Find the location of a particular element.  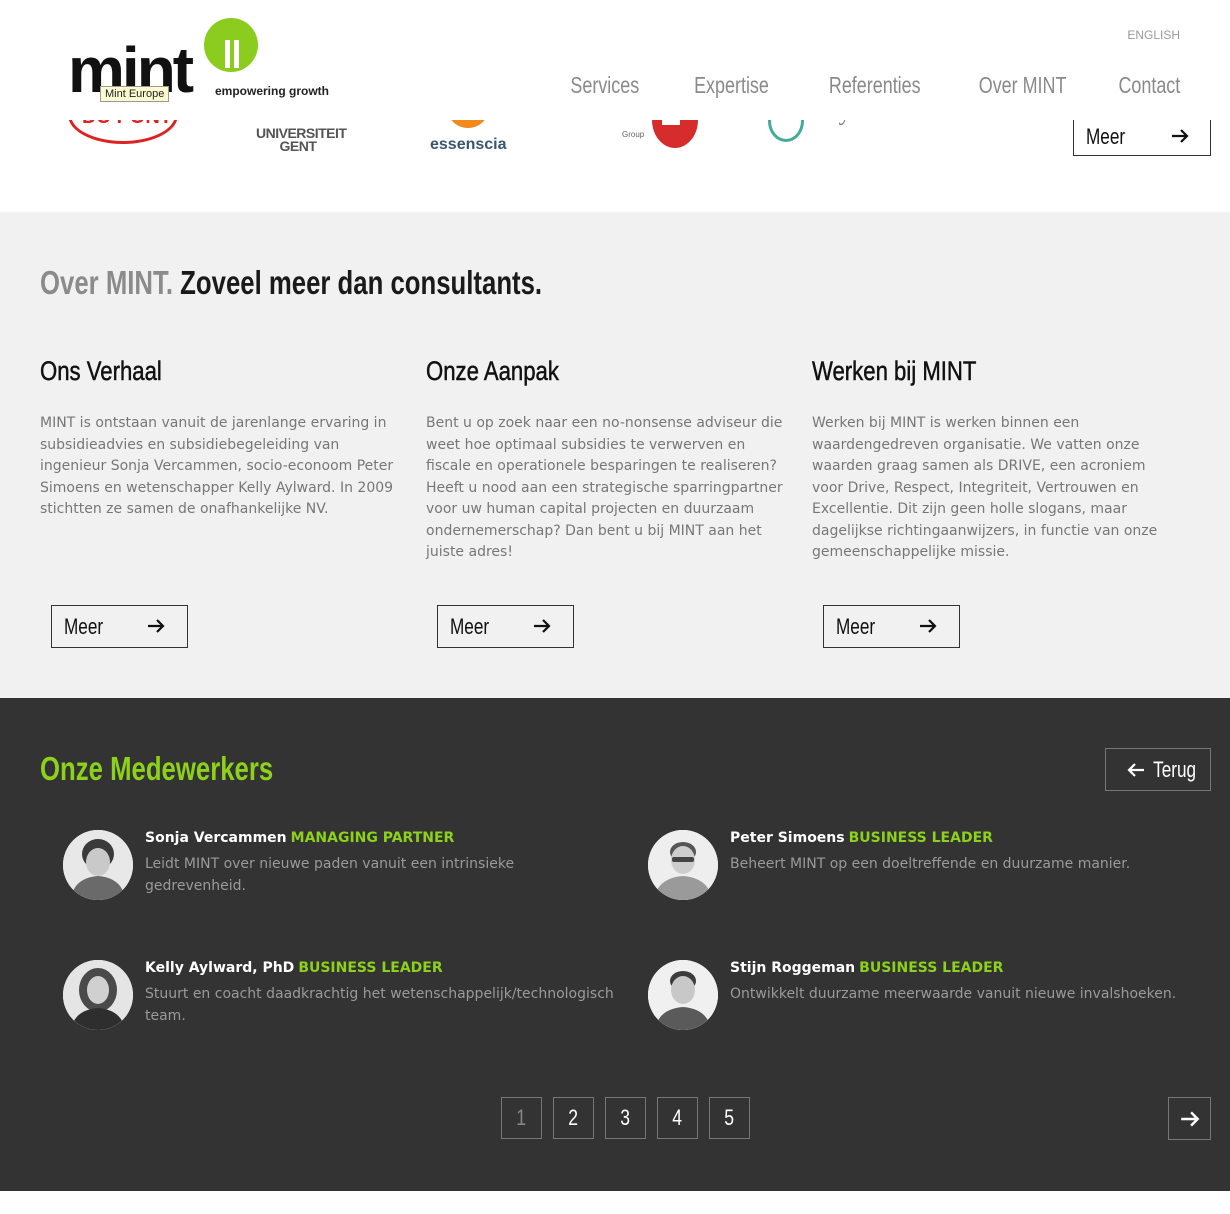

nav-item-services: Services is located at coordinates (604, 85).